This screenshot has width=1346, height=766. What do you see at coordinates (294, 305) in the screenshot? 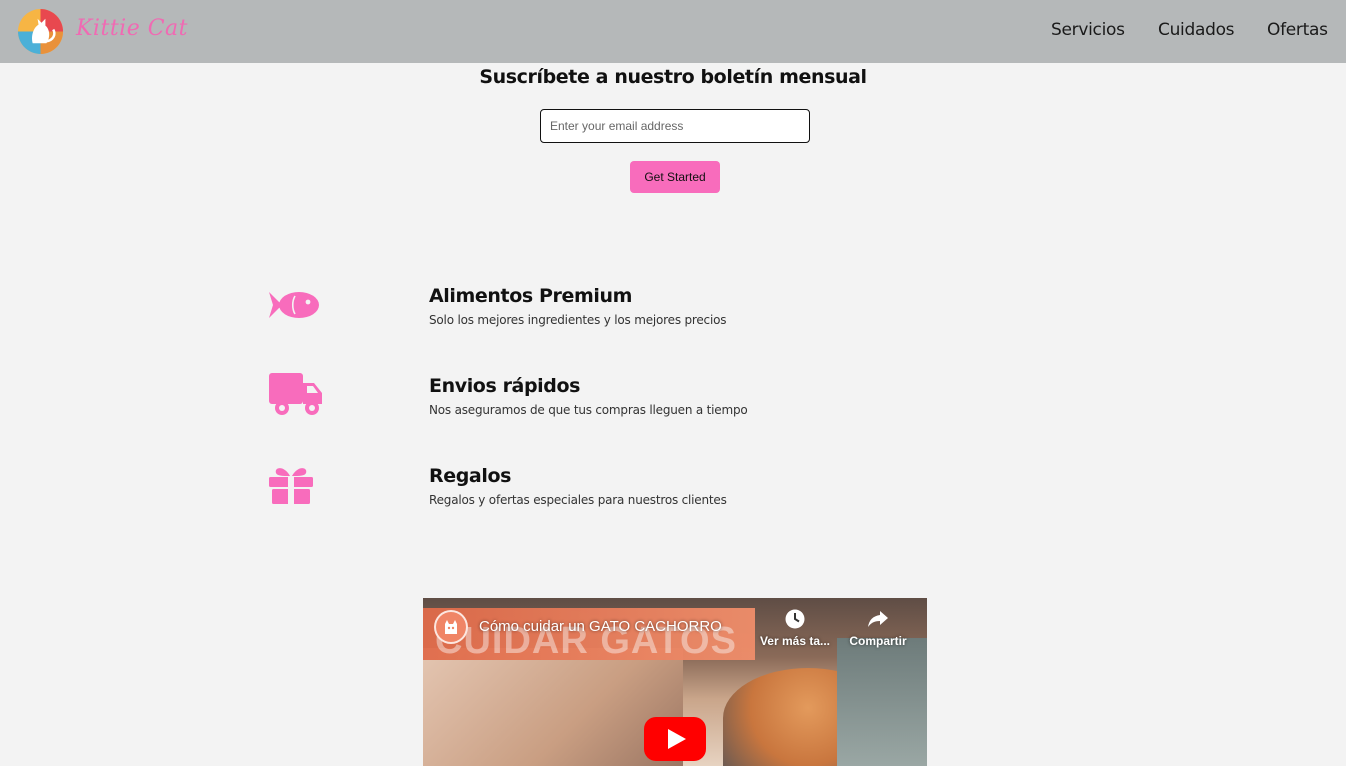
I see `fish-icon` at bounding box center [294, 305].